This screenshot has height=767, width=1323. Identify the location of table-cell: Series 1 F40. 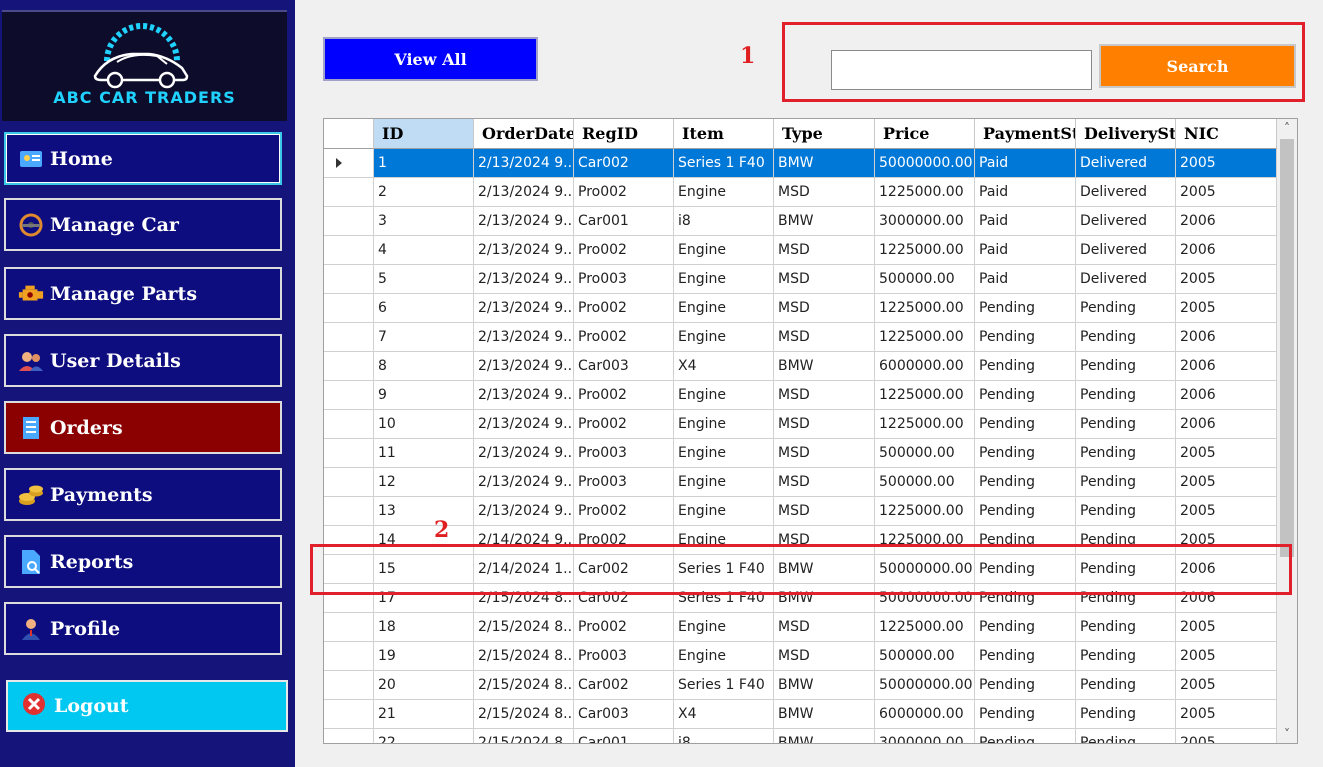
(724, 163).